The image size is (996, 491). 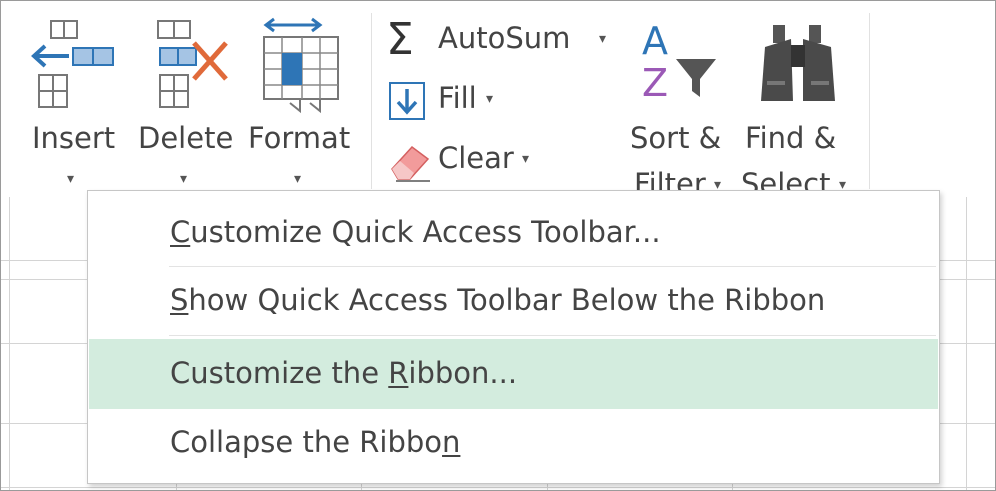 I want to click on autosum-label: AutoSum, so click(x=504, y=38).